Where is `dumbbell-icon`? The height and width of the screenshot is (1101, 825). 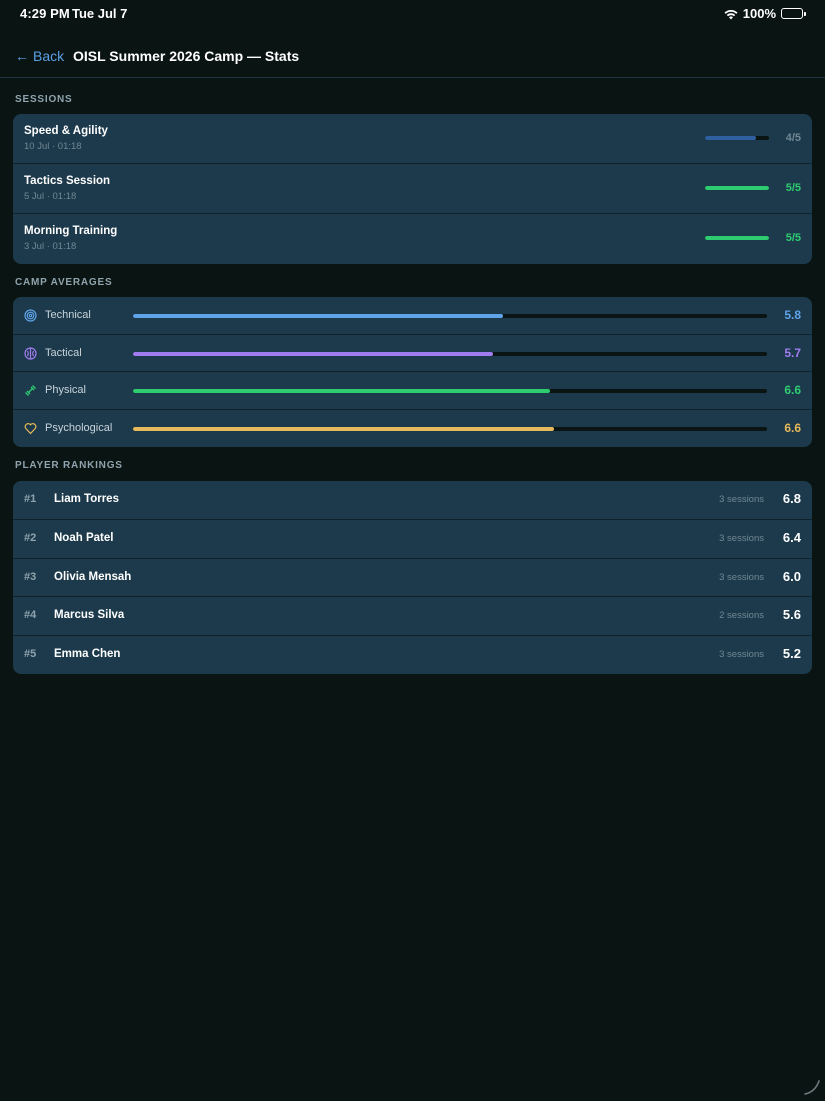
dumbbell-icon is located at coordinates (30, 390).